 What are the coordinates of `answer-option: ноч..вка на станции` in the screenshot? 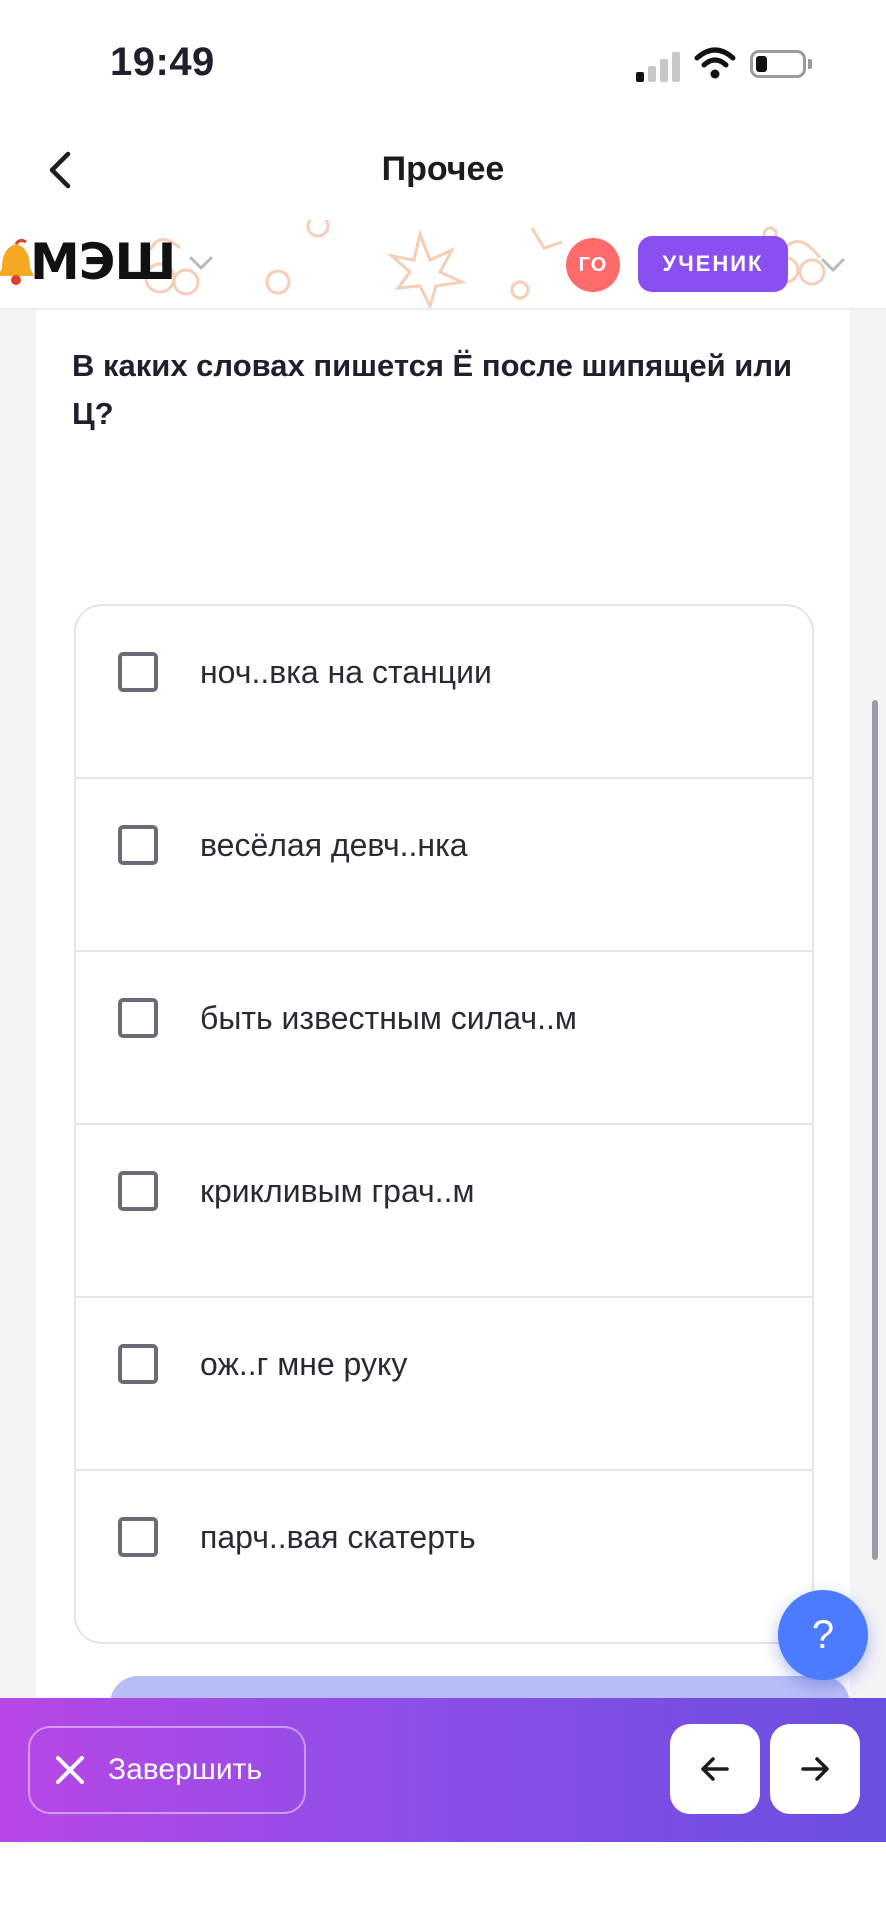 It's located at (444, 691).